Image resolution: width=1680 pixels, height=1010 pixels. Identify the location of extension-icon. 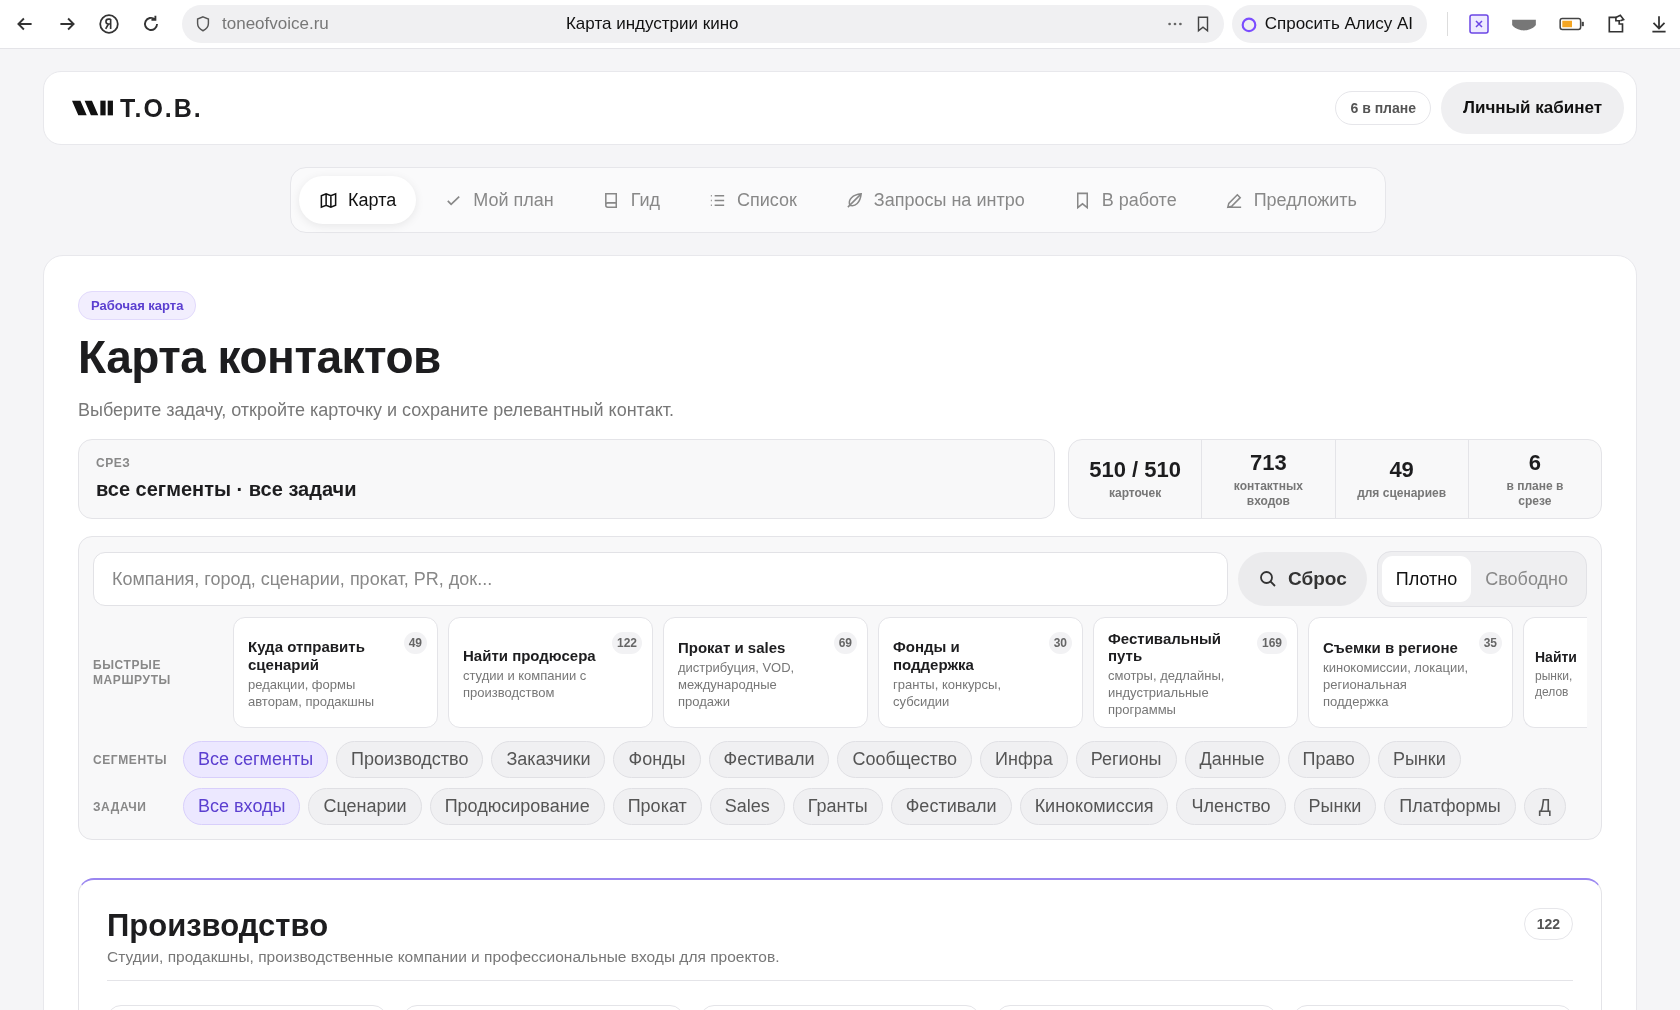
(1617, 24).